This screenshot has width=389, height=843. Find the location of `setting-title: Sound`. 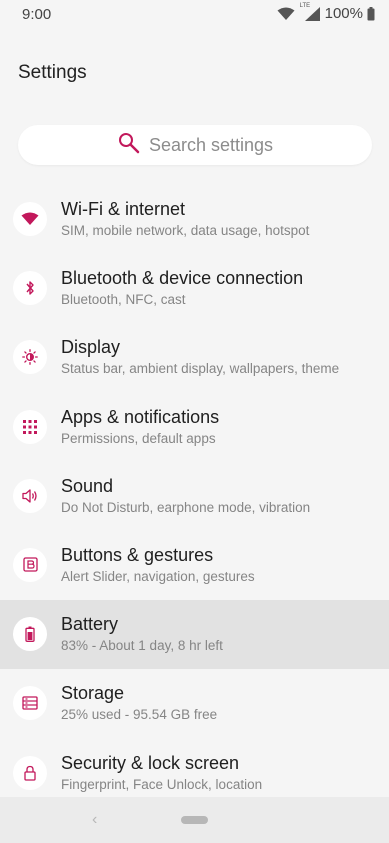

setting-title: Sound is located at coordinates (87, 485).